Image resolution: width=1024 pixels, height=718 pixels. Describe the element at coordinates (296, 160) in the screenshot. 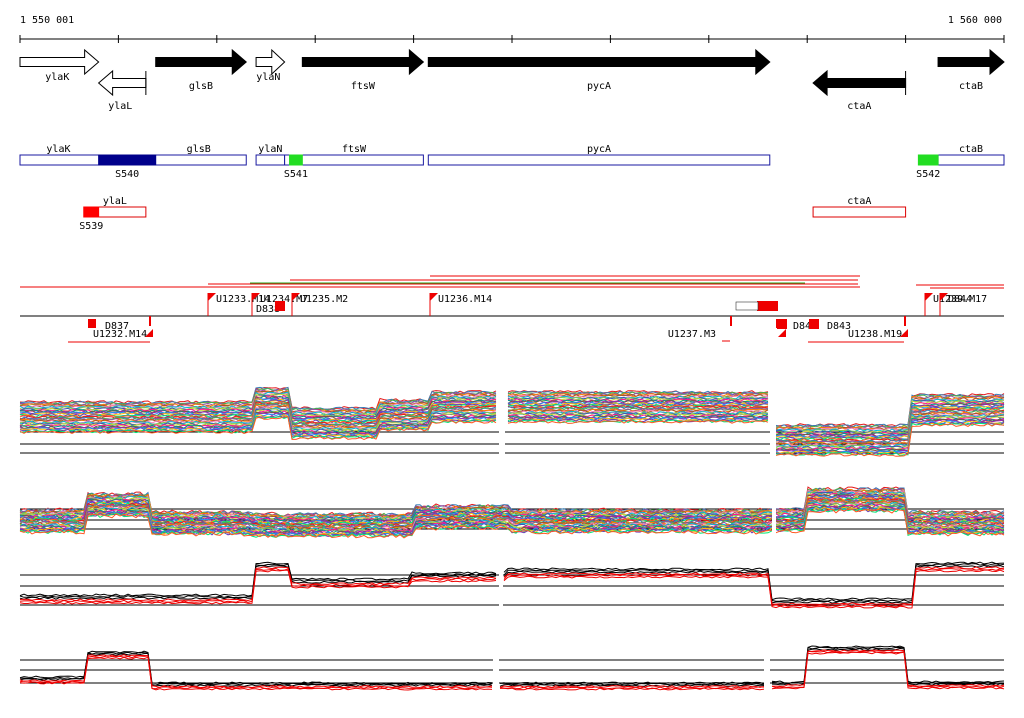

I see `segment-marker-S541` at that location.